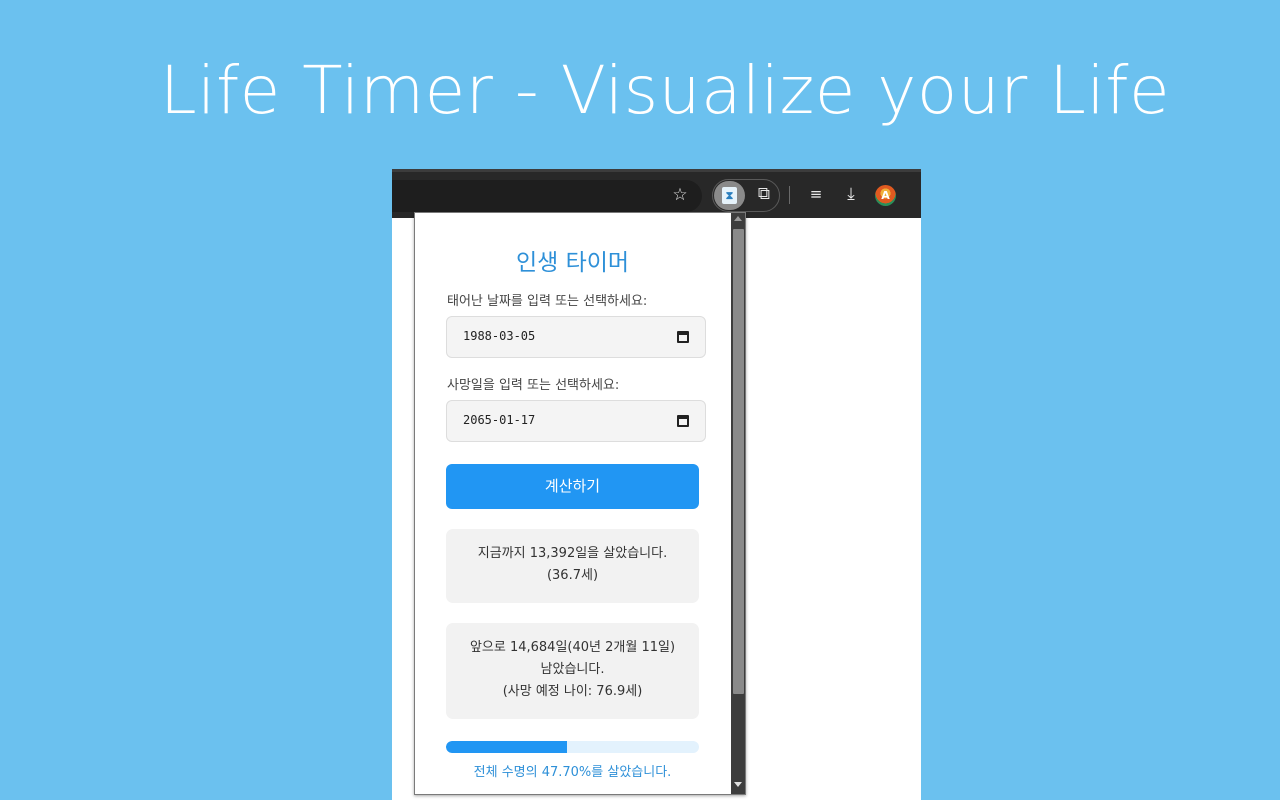  Describe the element at coordinates (572, 772) in the screenshot. I see `progress-text: 전체 수명의 47.70%를 살았습니다.` at that location.